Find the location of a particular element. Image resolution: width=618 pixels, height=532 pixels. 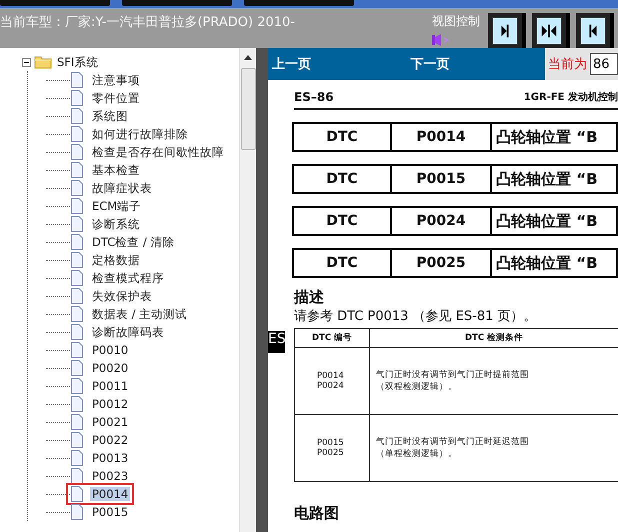

page-number: ES–86 is located at coordinates (314, 97).